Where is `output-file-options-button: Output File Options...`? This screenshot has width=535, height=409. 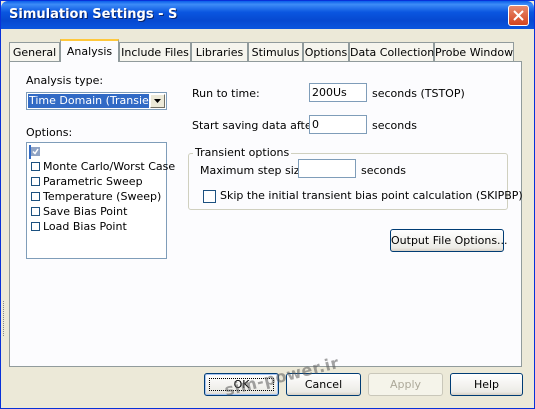
output-file-options-button: Output File Options... is located at coordinates (449, 240).